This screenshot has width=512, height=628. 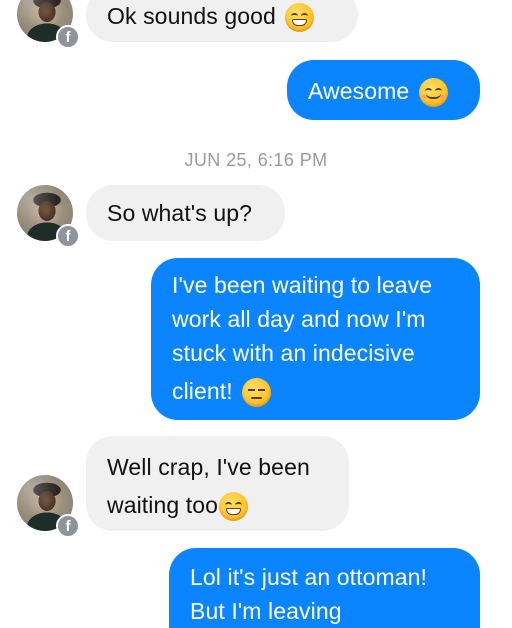 I want to click on message-text-line: waiting too, so click(x=163, y=505).